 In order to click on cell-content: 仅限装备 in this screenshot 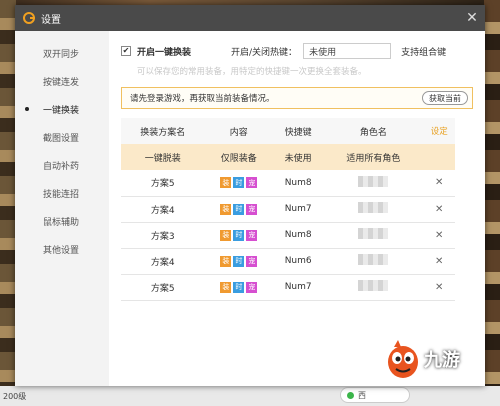, I will do `click(238, 158)`.